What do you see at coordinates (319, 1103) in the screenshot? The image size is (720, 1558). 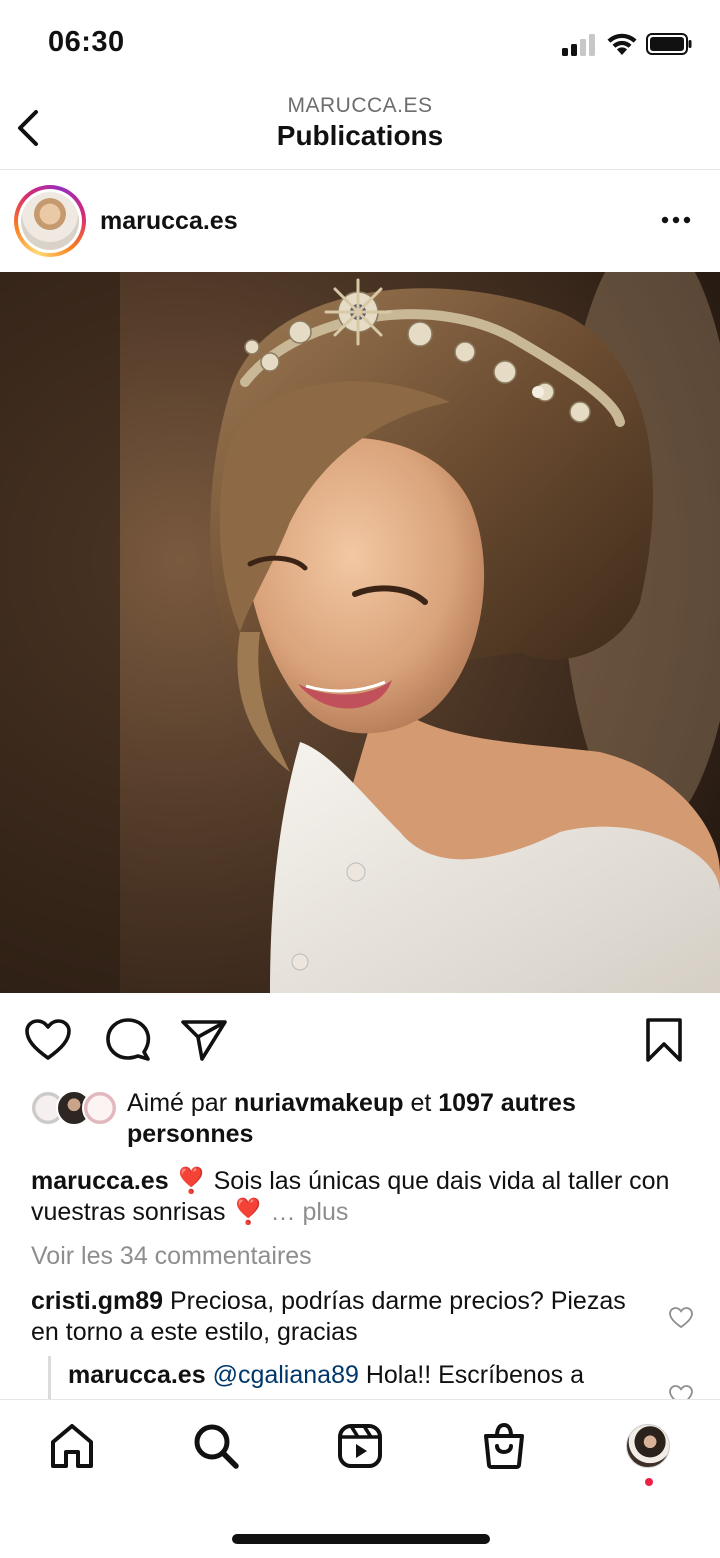 I see `liker-username: nuriavmakeup` at bounding box center [319, 1103].